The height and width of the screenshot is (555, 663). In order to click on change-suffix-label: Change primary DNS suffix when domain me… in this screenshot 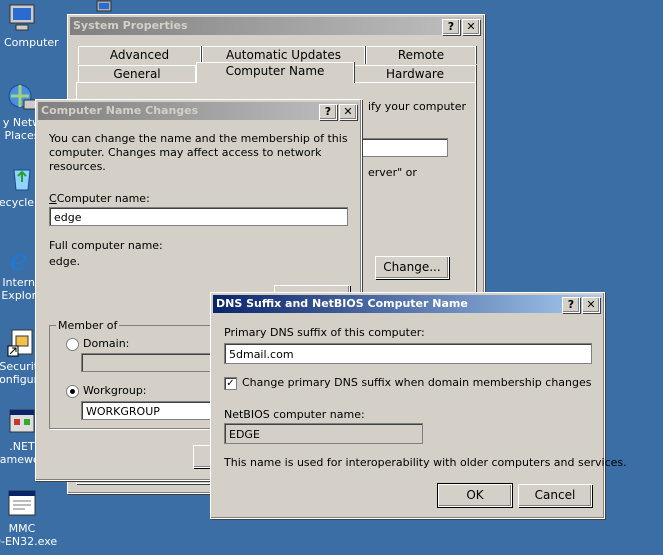, I will do `click(417, 382)`.